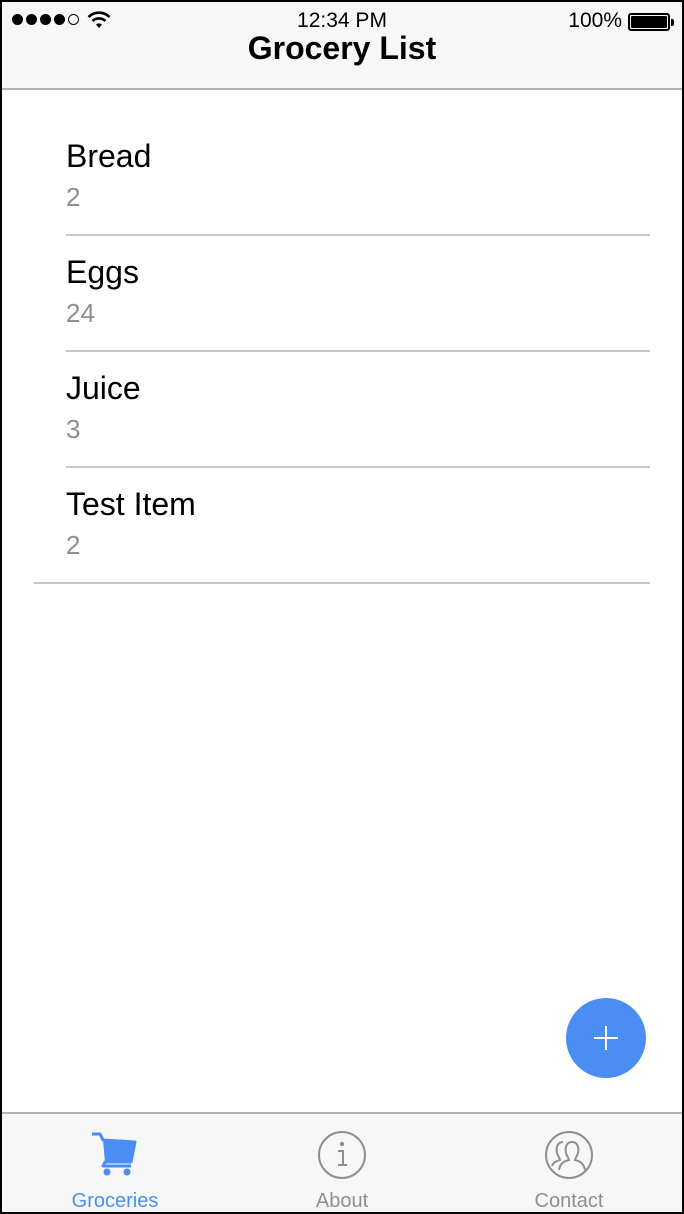 The image size is (684, 1214). I want to click on tab-label: Groceries, so click(115, 1201).